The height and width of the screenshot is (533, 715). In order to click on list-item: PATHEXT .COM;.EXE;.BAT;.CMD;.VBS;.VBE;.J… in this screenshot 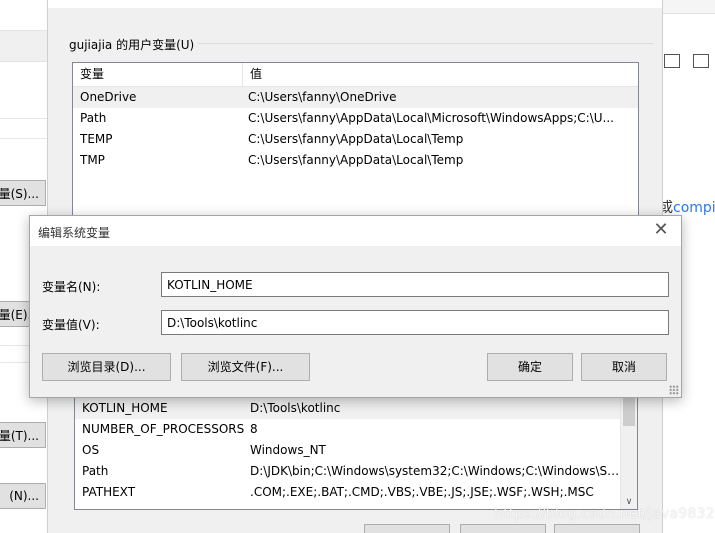, I will do `click(347, 492)`.